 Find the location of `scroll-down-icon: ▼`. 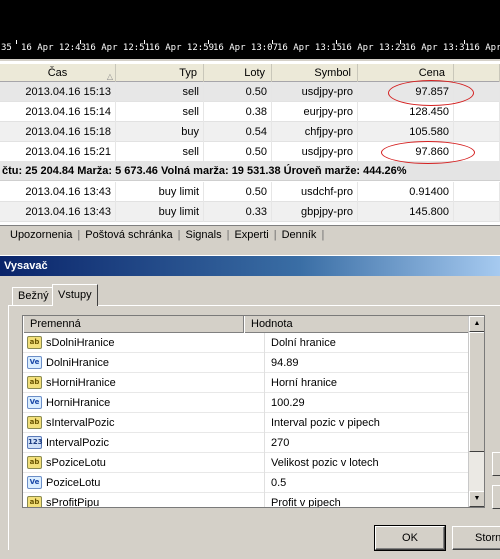

scroll-down-icon: ▼ is located at coordinates (476, 499).